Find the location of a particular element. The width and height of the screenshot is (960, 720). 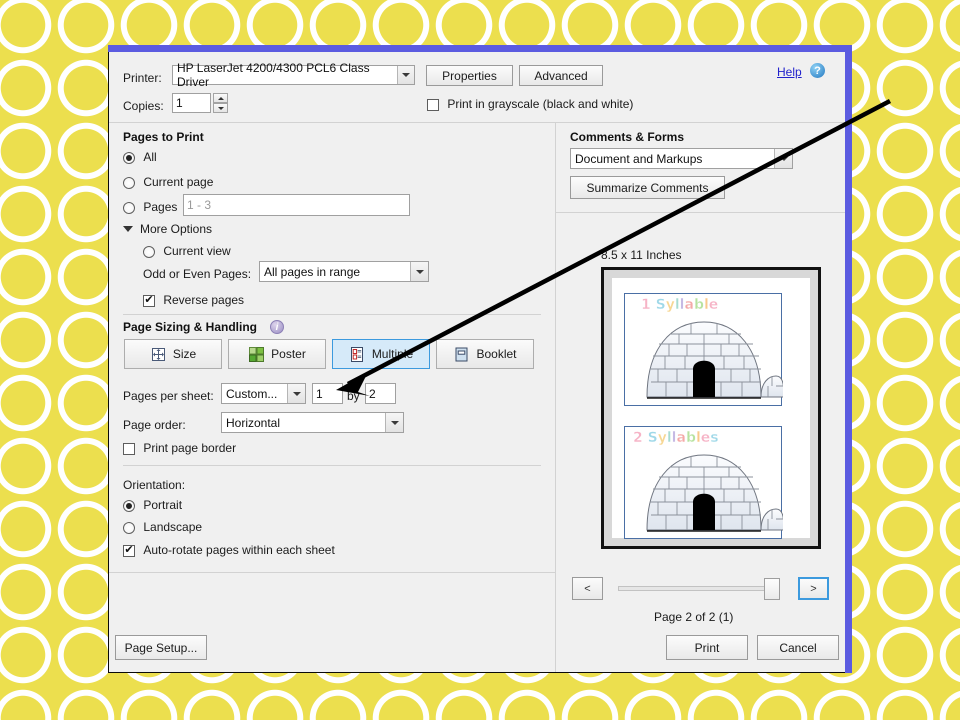

booklet-button: Booklet is located at coordinates (485, 354).